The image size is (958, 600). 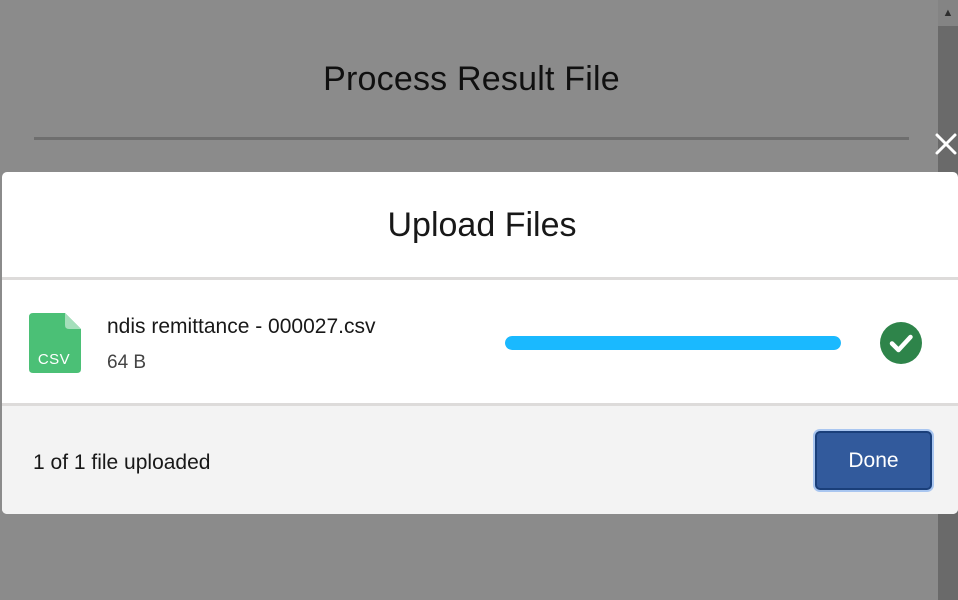 What do you see at coordinates (127, 362) in the screenshot?
I see `file-size: 64 B` at bounding box center [127, 362].